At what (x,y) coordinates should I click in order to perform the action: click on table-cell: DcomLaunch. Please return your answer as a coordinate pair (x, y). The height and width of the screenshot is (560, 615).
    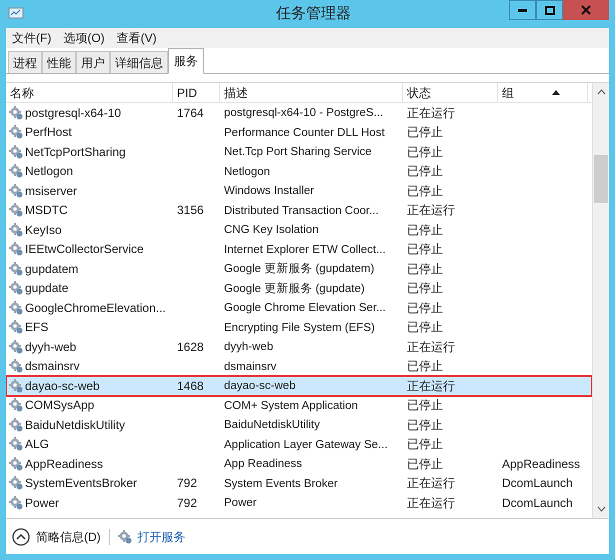
    Looking at the image, I should click on (537, 503).